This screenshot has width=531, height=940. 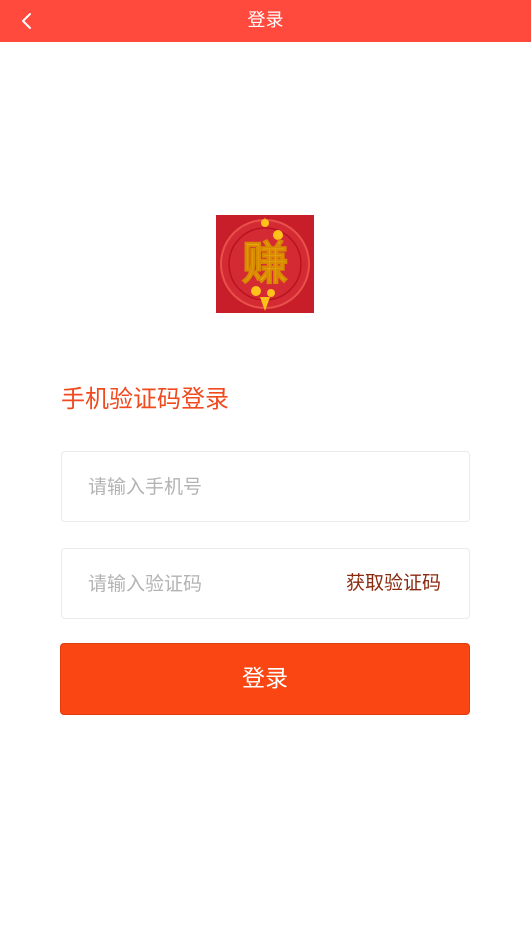 I want to click on logo-glyph: 赚, so click(x=265, y=263).